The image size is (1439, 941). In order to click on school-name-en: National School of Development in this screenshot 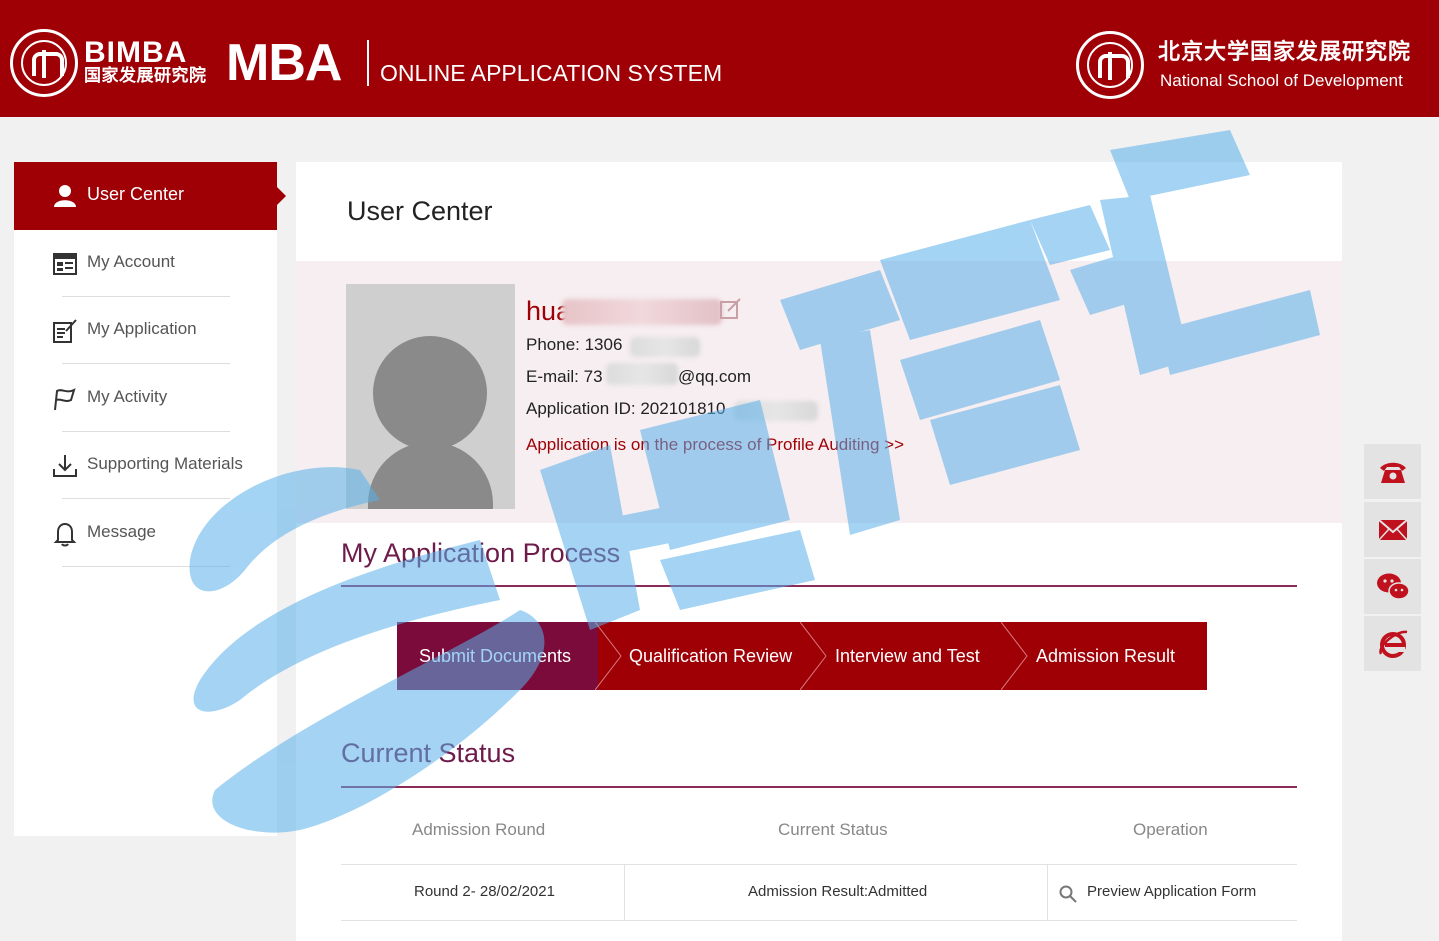, I will do `click(1281, 80)`.